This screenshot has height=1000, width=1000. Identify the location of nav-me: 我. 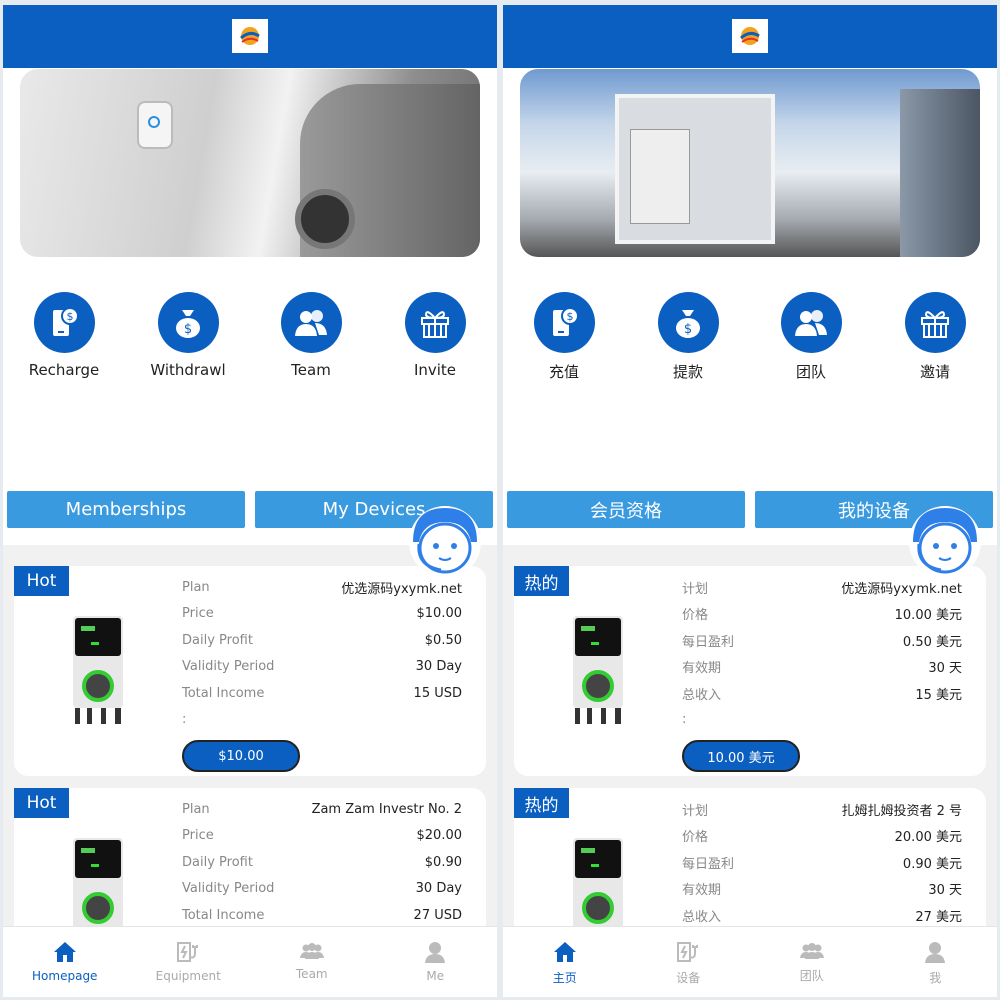
(936, 962).